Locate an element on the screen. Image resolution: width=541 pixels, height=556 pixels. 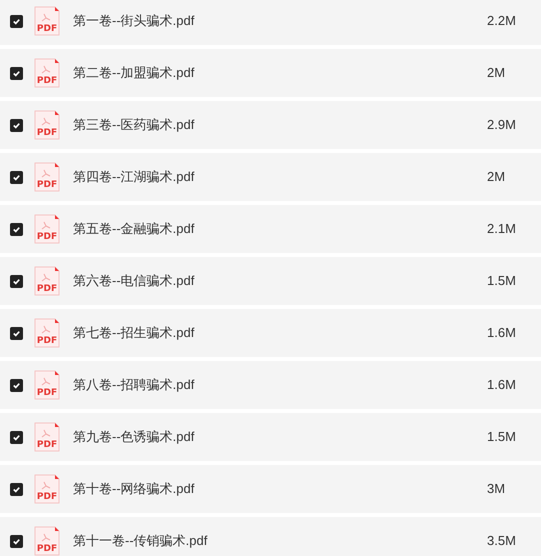
file-name: 第二卷--加盟骗术.pdf is located at coordinates (133, 73).